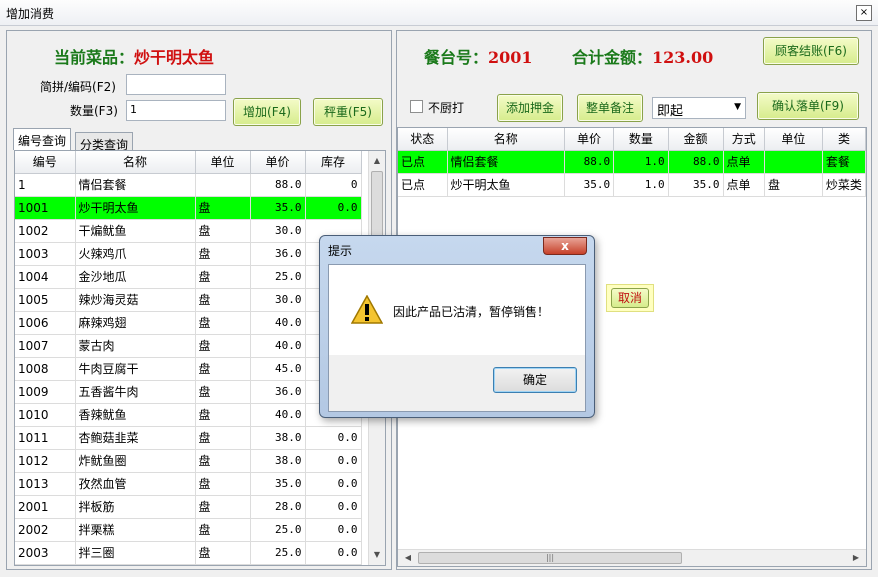 Image resolution: width=878 pixels, height=577 pixels. What do you see at coordinates (135, 208) in the screenshot?
I see `menu-table-cell: 炒干明太鱼` at bounding box center [135, 208].